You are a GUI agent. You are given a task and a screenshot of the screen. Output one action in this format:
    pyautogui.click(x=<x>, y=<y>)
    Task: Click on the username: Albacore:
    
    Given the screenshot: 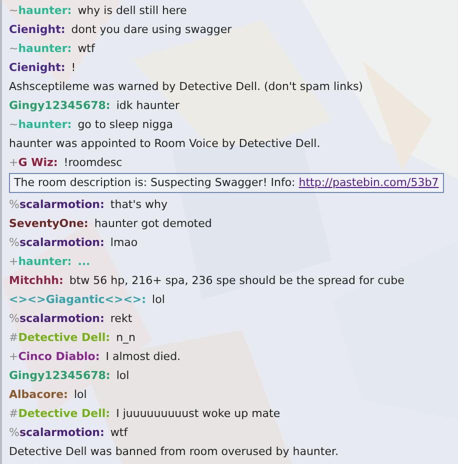 What is the action you would take?
    pyautogui.click(x=38, y=394)
    